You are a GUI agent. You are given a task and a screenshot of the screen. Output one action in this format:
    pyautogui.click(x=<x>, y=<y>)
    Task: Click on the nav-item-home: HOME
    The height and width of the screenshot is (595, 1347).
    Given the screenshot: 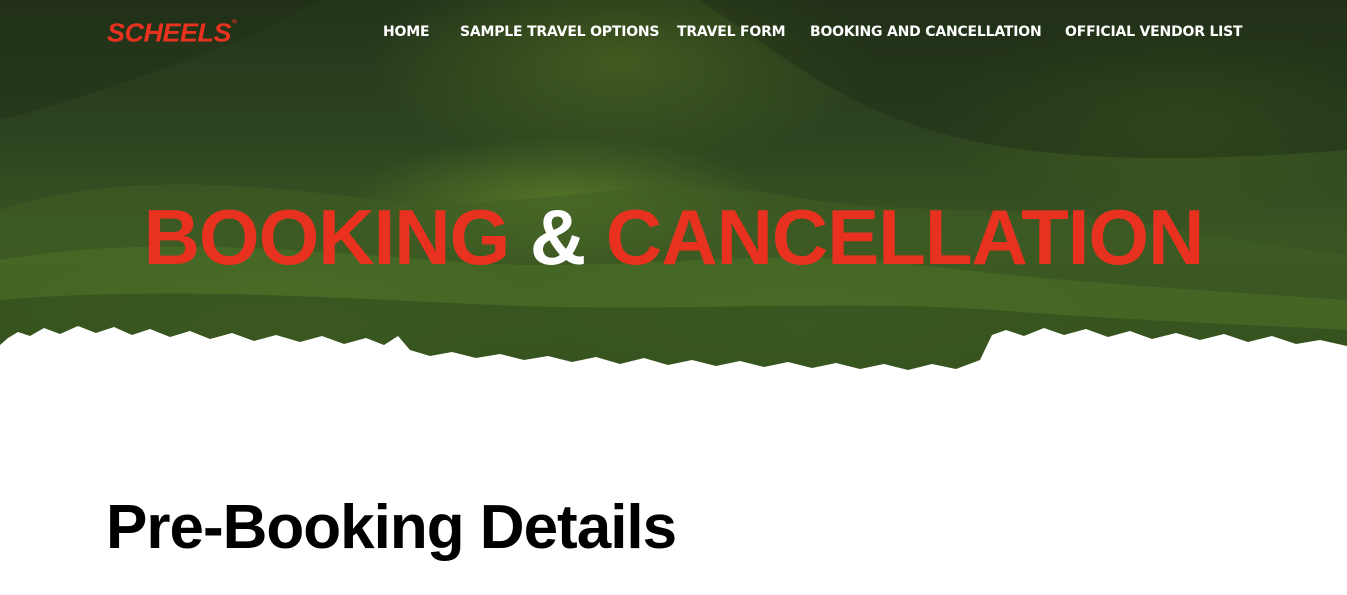 What is the action you would take?
    pyautogui.click(x=406, y=32)
    